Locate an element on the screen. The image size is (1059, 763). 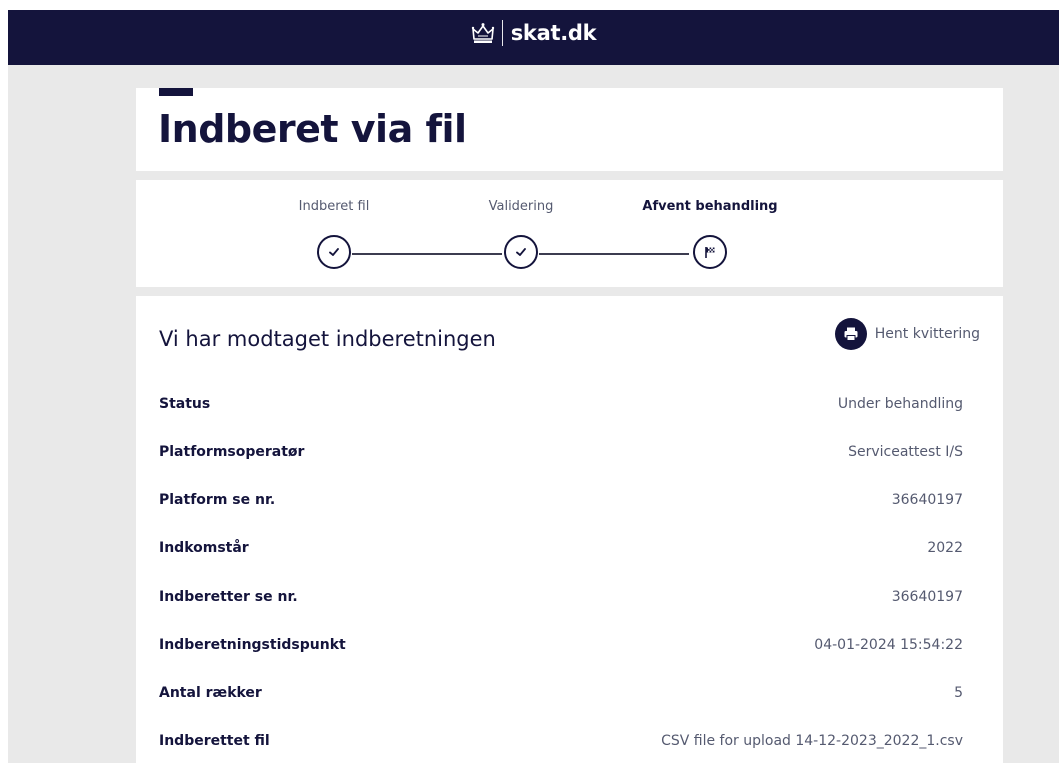
row-label: Indberettet fil is located at coordinates (214, 741).